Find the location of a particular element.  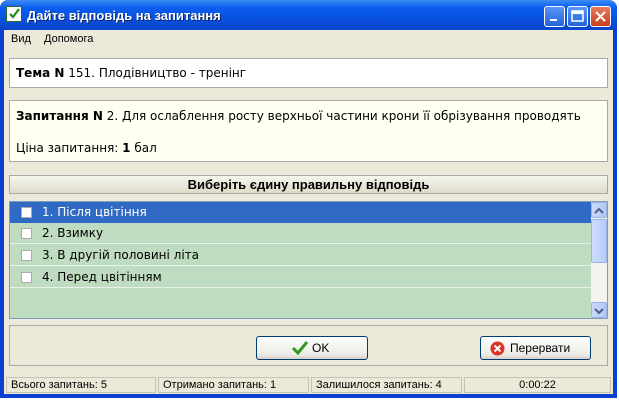

answer-option-3: 3. В другій половині літа is located at coordinates (300, 255).